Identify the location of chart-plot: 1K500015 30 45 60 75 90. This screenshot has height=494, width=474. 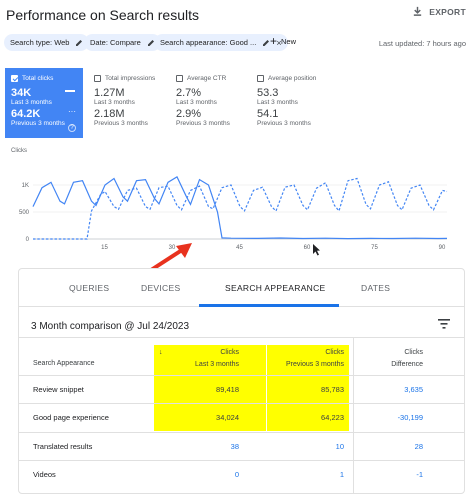
(233, 216).